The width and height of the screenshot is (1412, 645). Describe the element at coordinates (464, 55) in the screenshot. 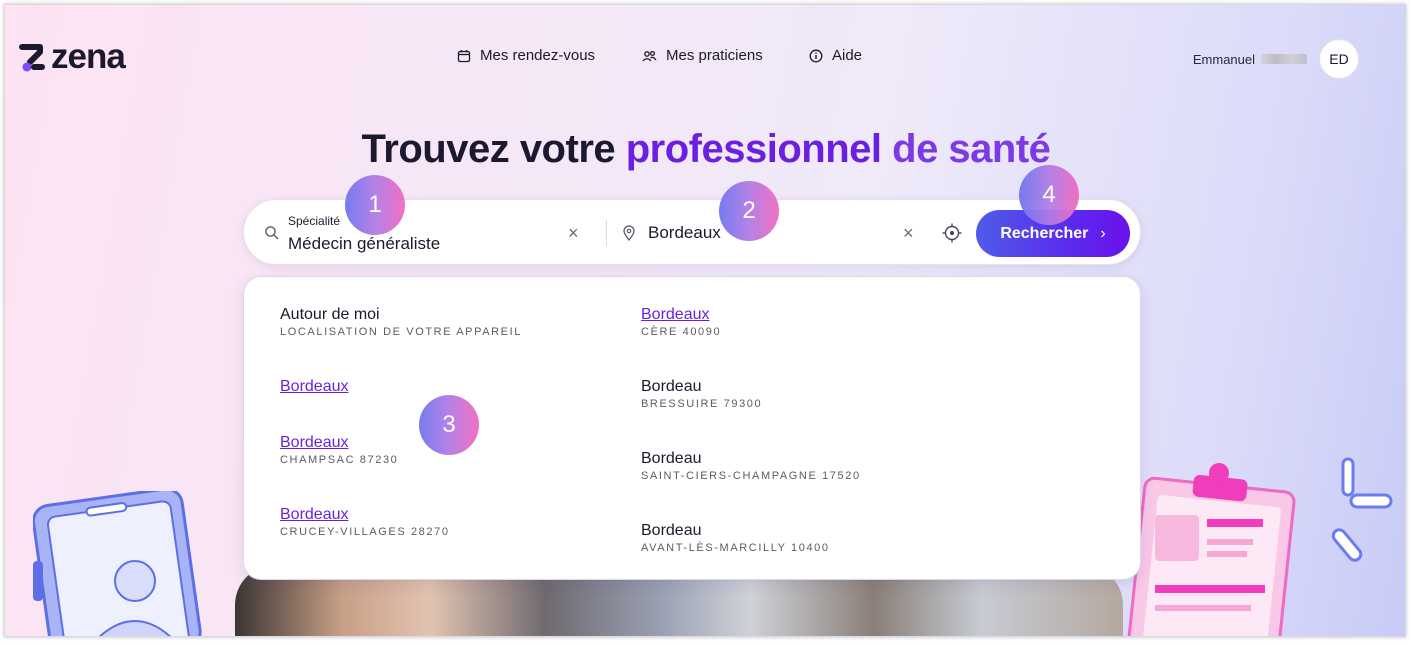

I see `calendar-icon` at that location.